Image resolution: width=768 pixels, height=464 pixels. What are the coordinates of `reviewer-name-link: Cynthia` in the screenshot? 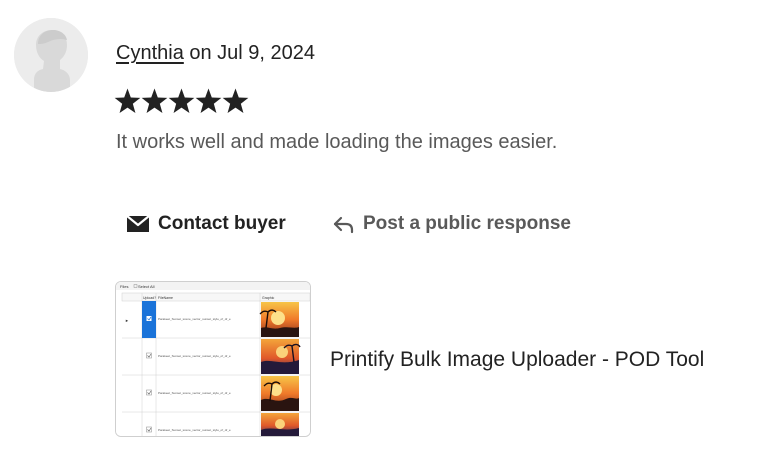 It's located at (150, 53).